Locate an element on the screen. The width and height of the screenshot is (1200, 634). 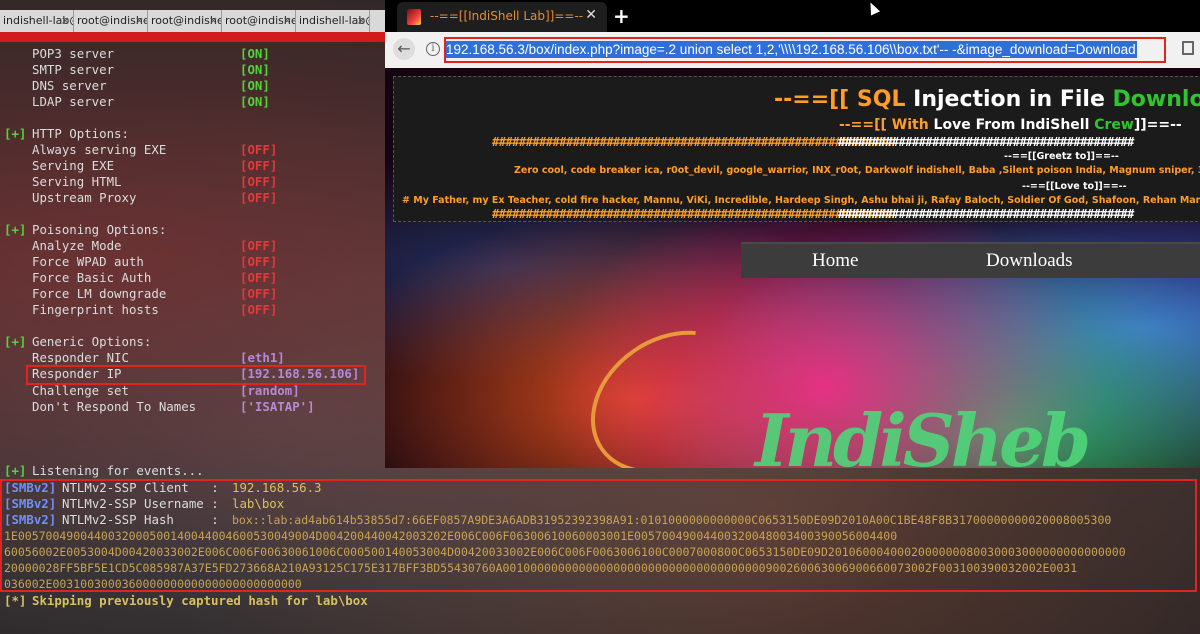
option-name: Challenge set is located at coordinates (80, 390).